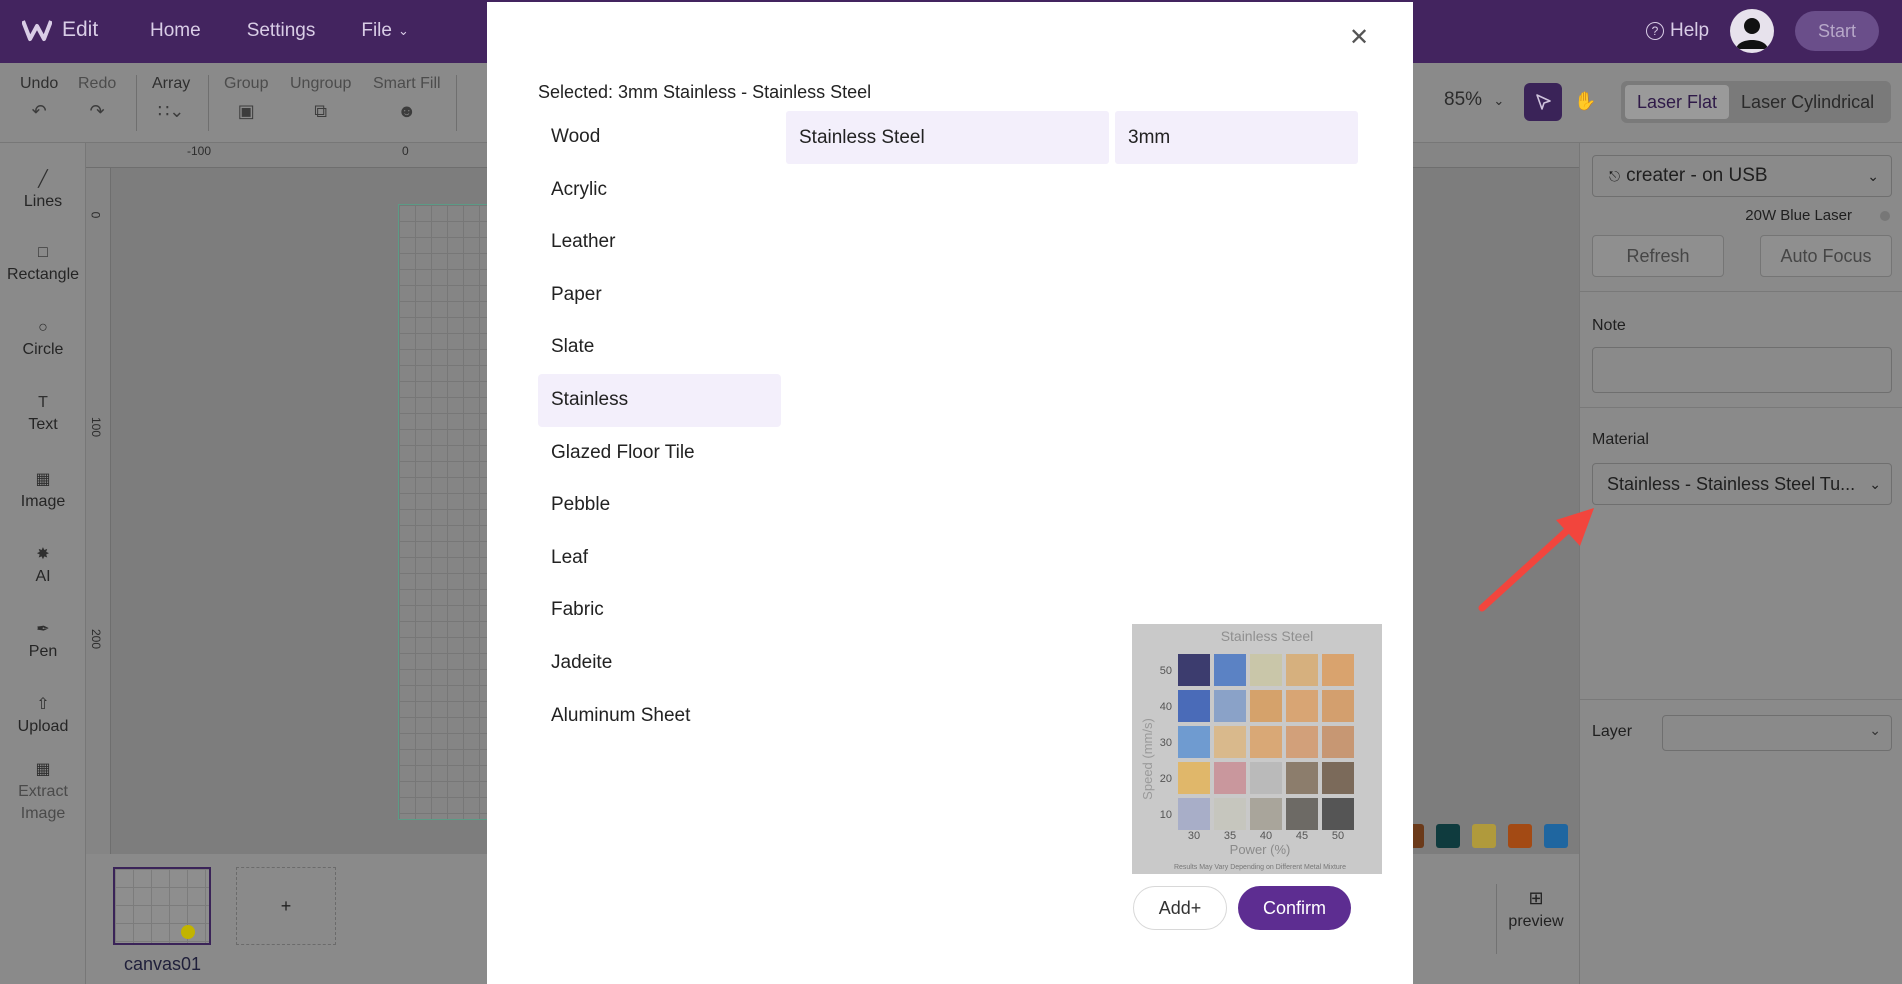  I want to click on material-item-acrylic: Acrylic, so click(659, 190).